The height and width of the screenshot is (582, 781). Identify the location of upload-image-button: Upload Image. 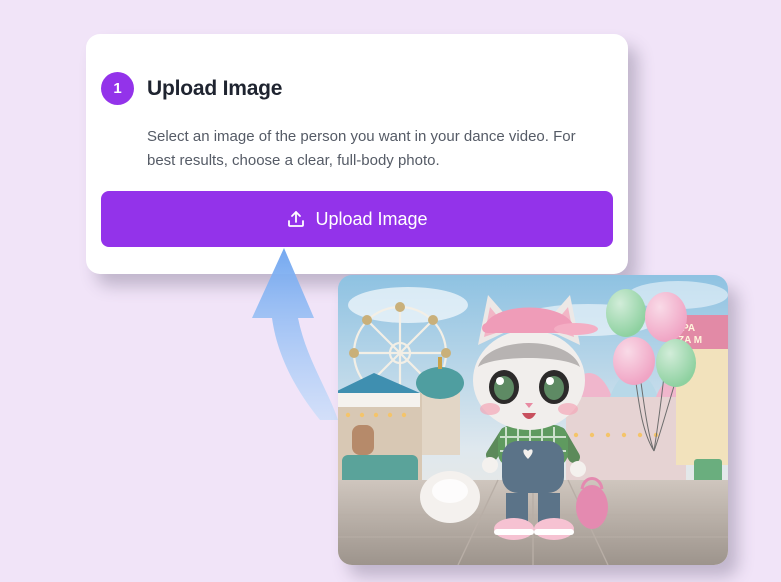
(357, 219).